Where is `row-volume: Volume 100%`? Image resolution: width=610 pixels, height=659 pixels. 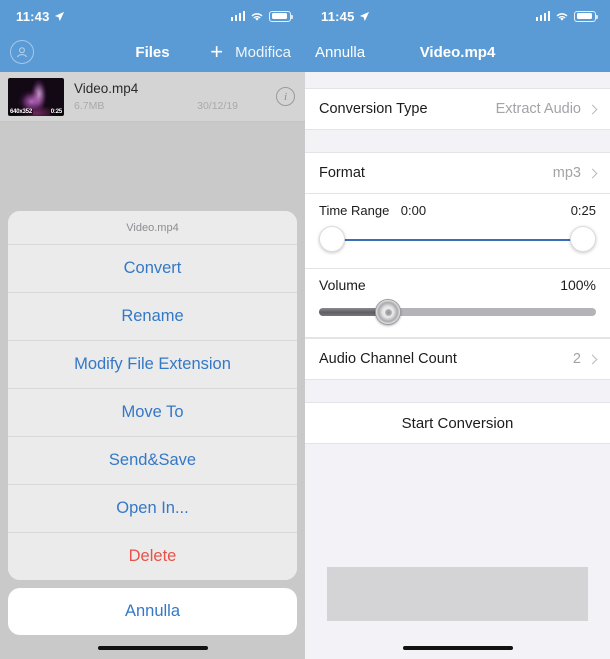
row-volume: Volume 100% is located at coordinates (457, 303).